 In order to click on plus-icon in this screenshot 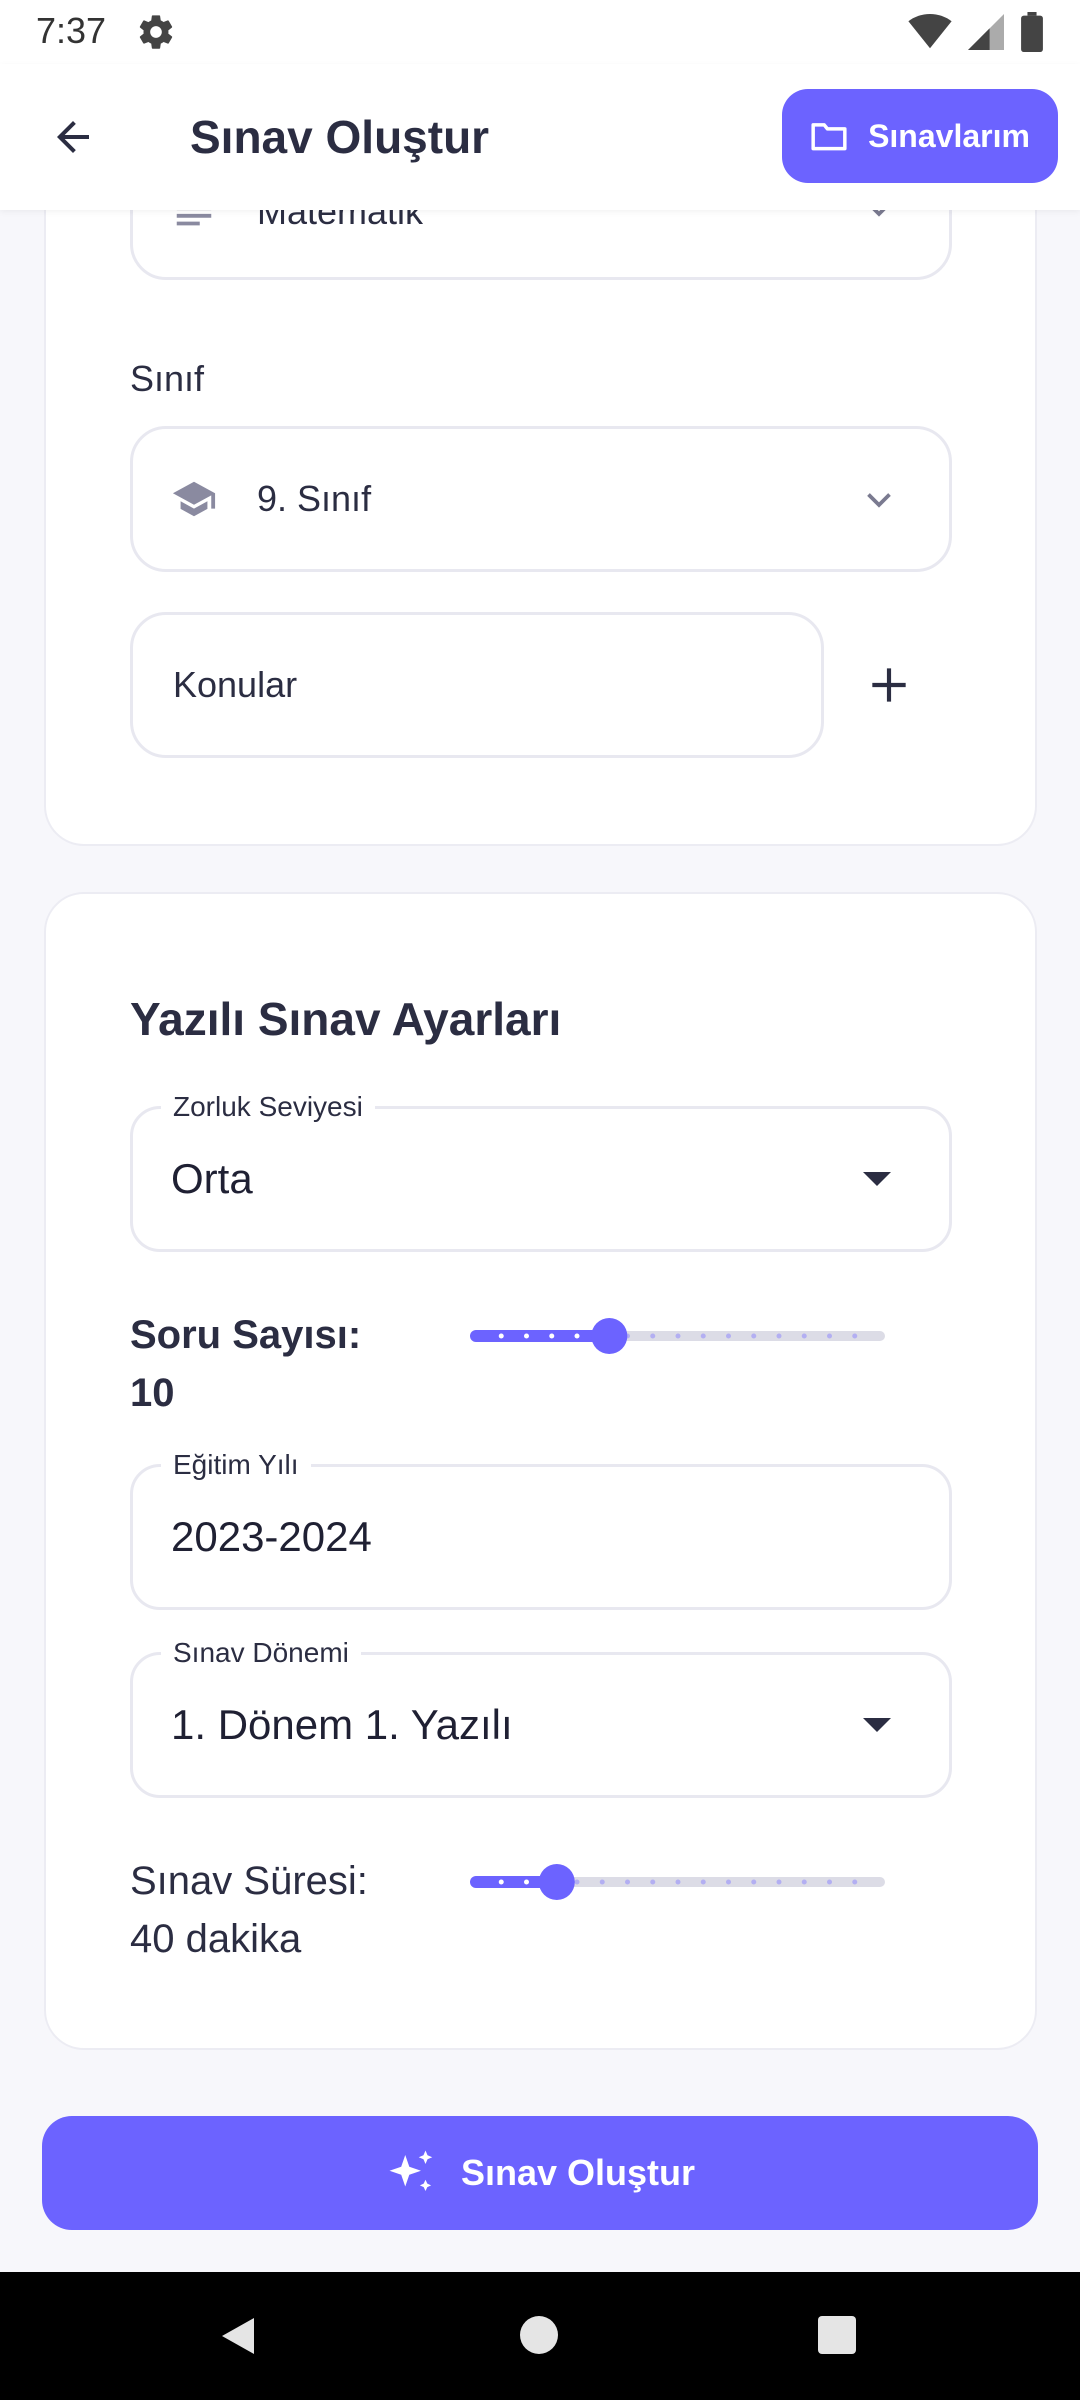, I will do `click(889, 685)`.